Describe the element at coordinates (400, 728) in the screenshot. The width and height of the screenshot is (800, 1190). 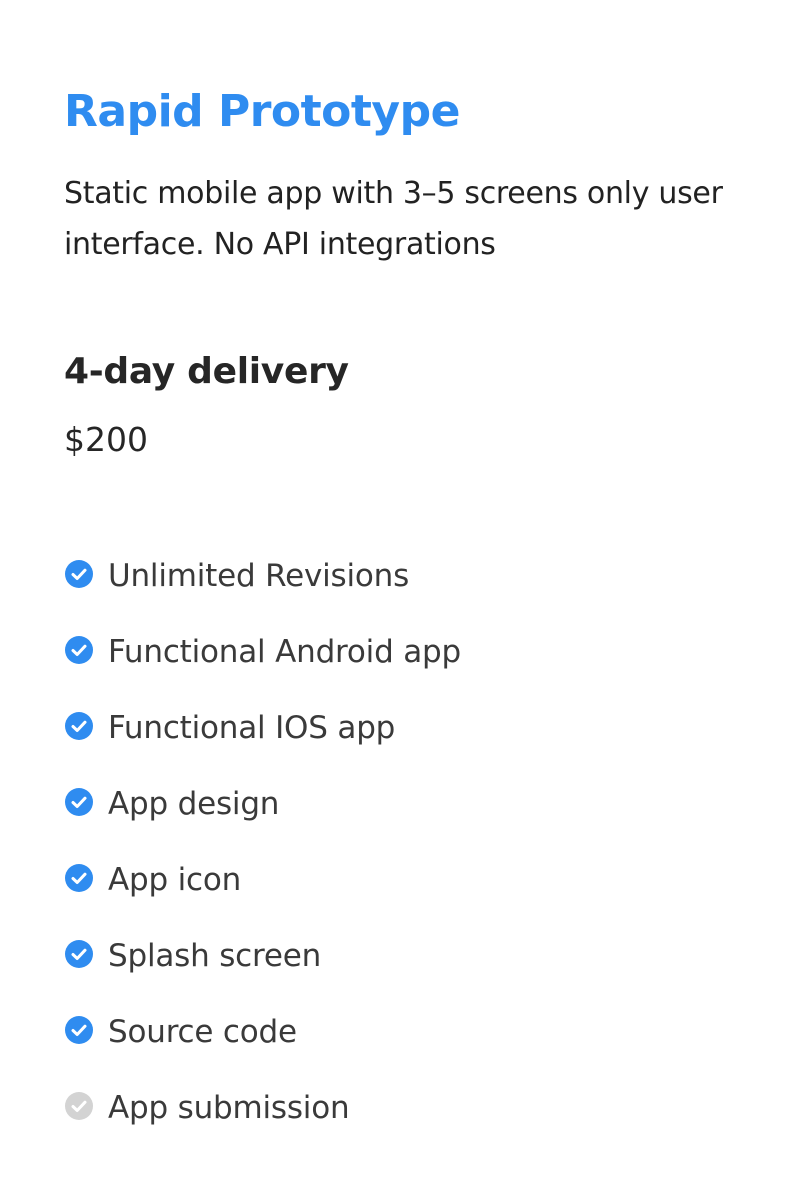
I see `feature-item: Functional IOS app` at that location.